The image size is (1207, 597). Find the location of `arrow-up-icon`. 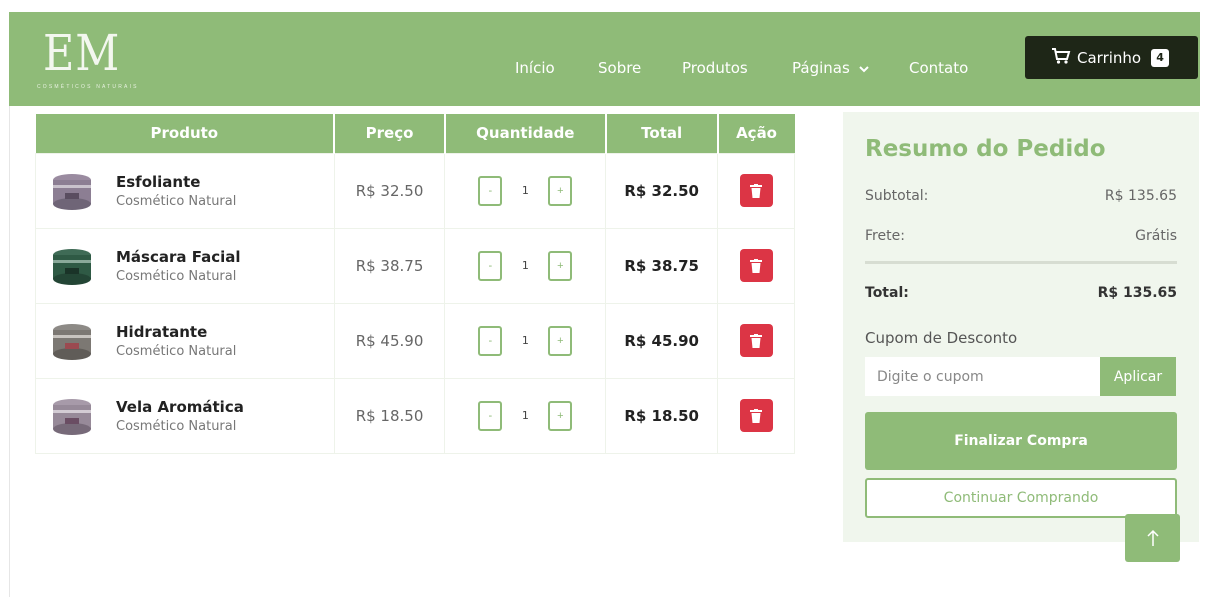

arrow-up-icon is located at coordinates (1152, 537).